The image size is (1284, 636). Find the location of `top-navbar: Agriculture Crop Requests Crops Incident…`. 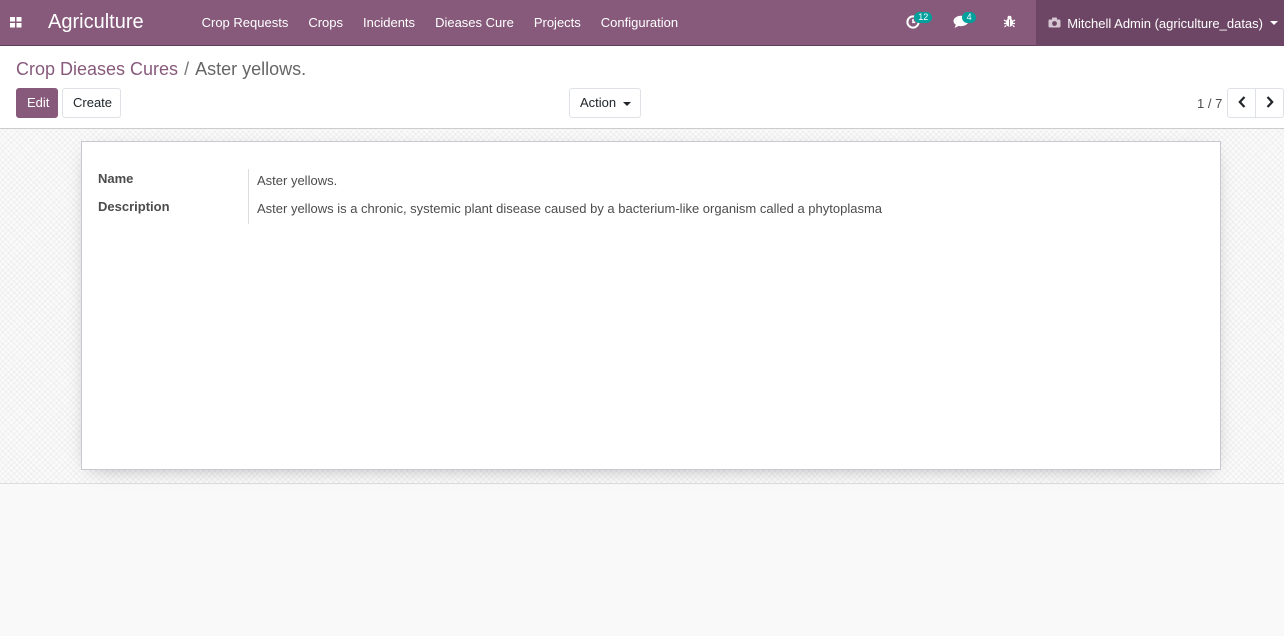

top-navbar: Agriculture Crop Requests Crops Incident… is located at coordinates (642, 23).